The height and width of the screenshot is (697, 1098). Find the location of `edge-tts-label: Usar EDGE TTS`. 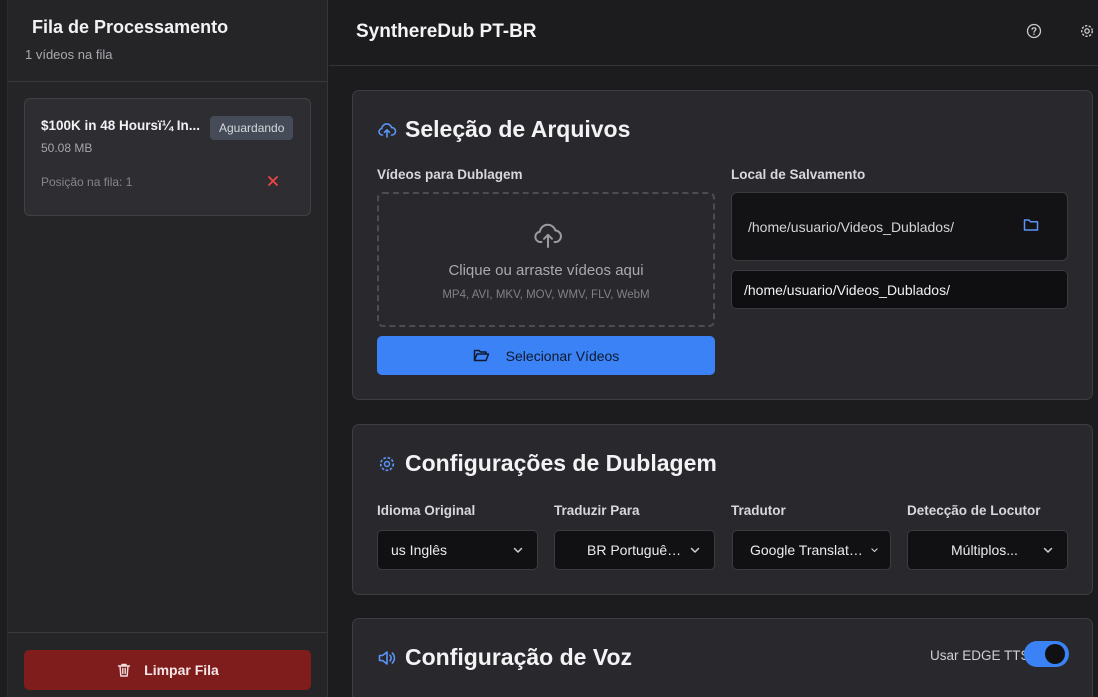

edge-tts-label: Usar EDGE TTS is located at coordinates (980, 655).